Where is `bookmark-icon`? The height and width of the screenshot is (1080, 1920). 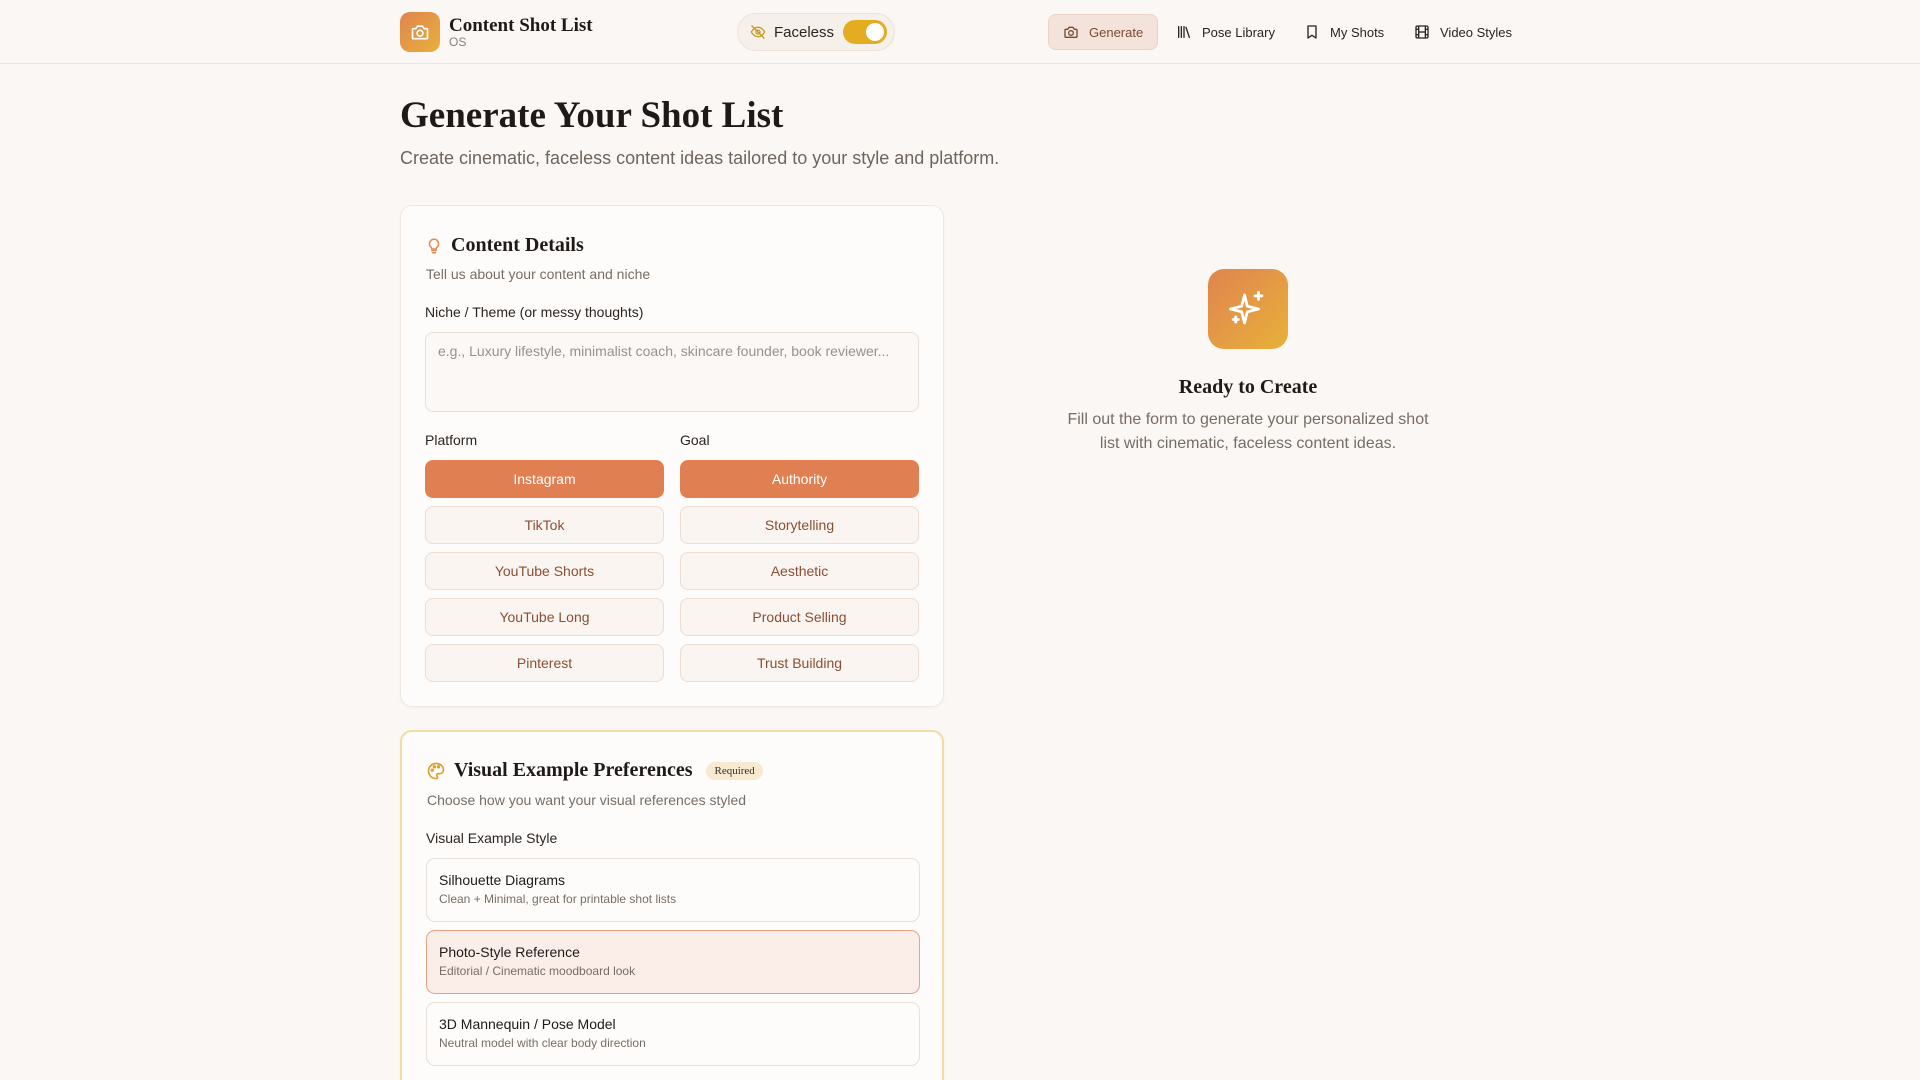
bookmark-icon is located at coordinates (1312, 32).